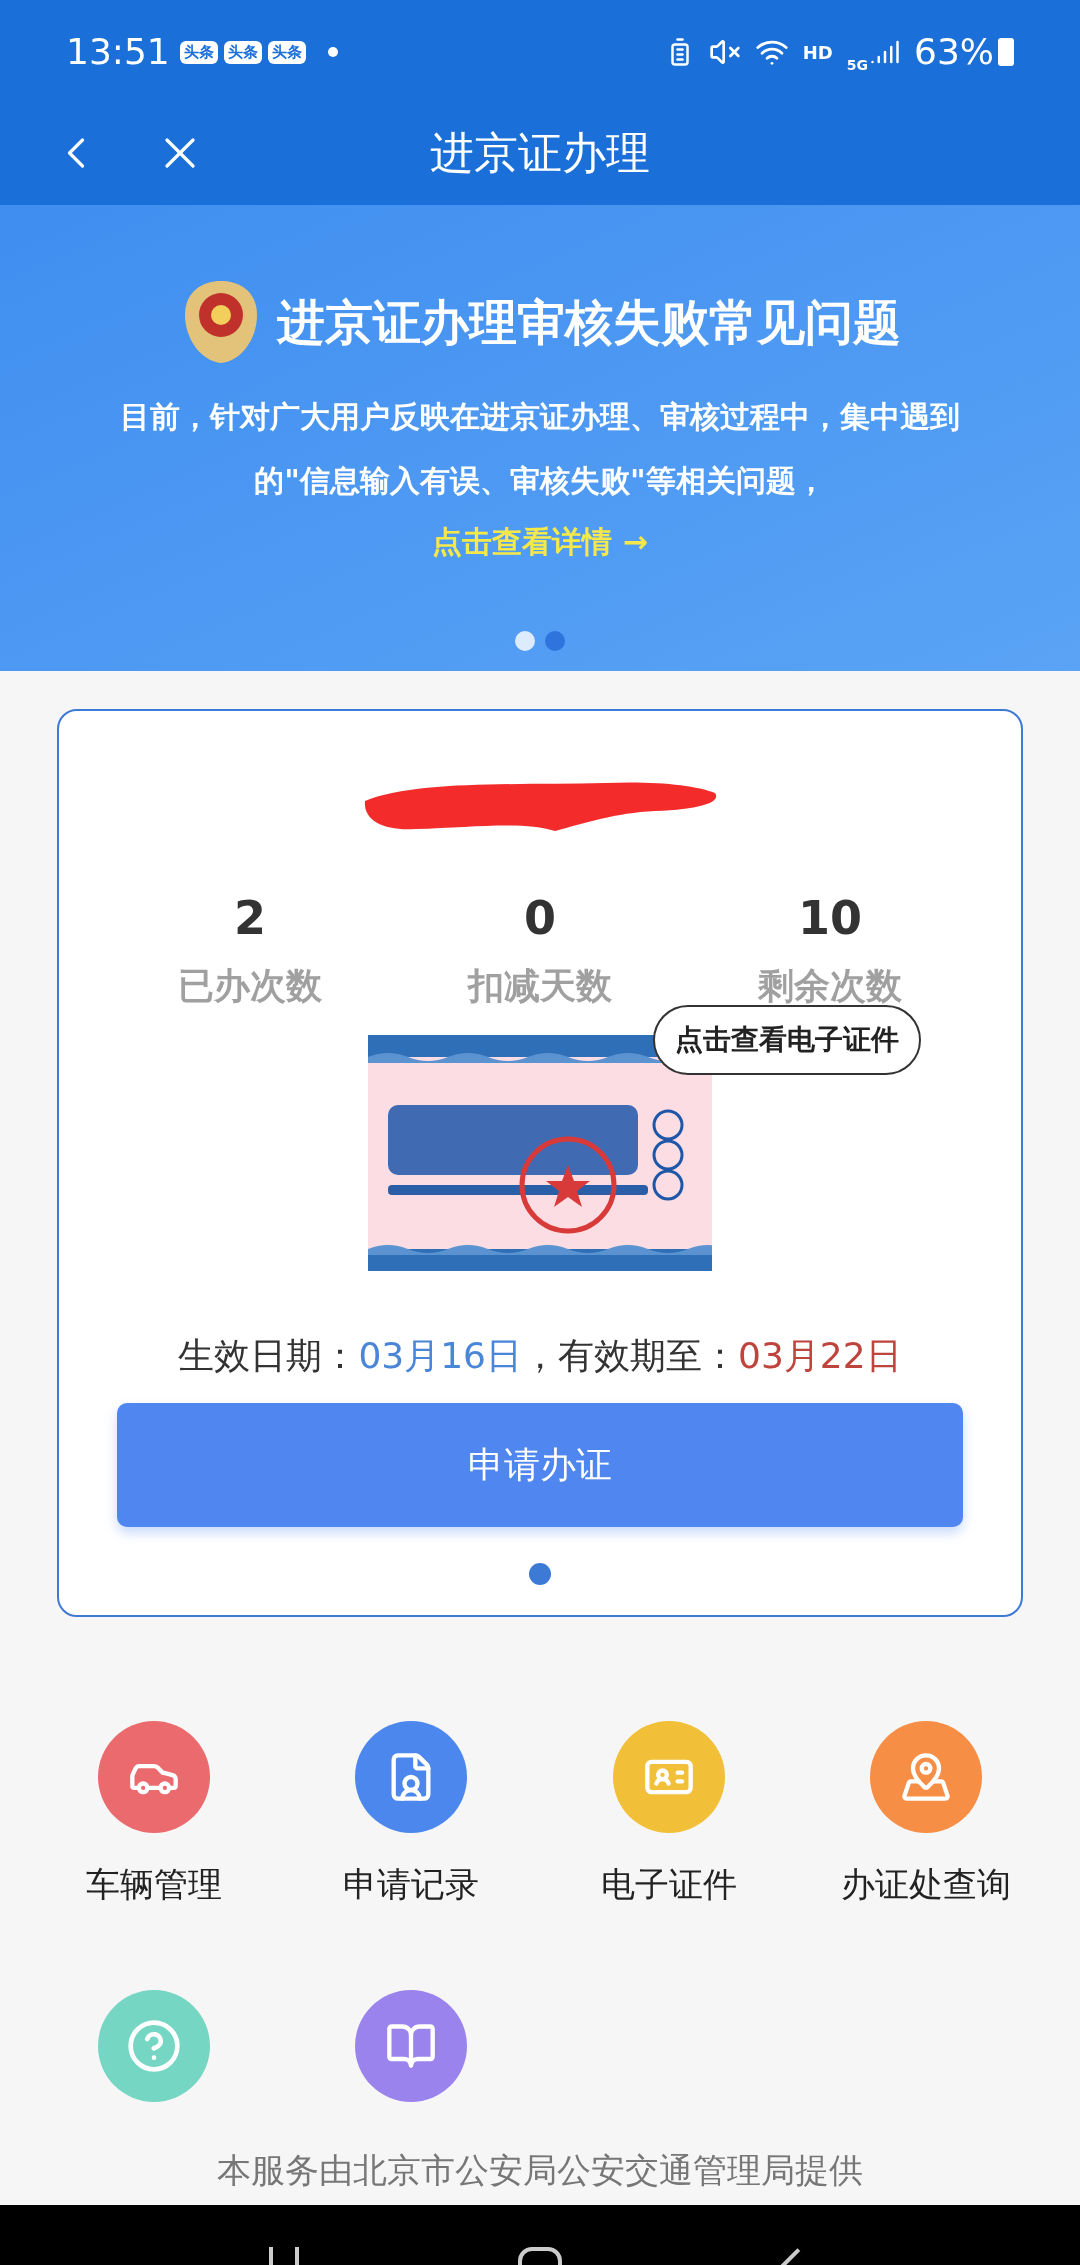  What do you see at coordinates (153, 1884) in the screenshot?
I see `service-label: 车辆管理` at bounding box center [153, 1884].